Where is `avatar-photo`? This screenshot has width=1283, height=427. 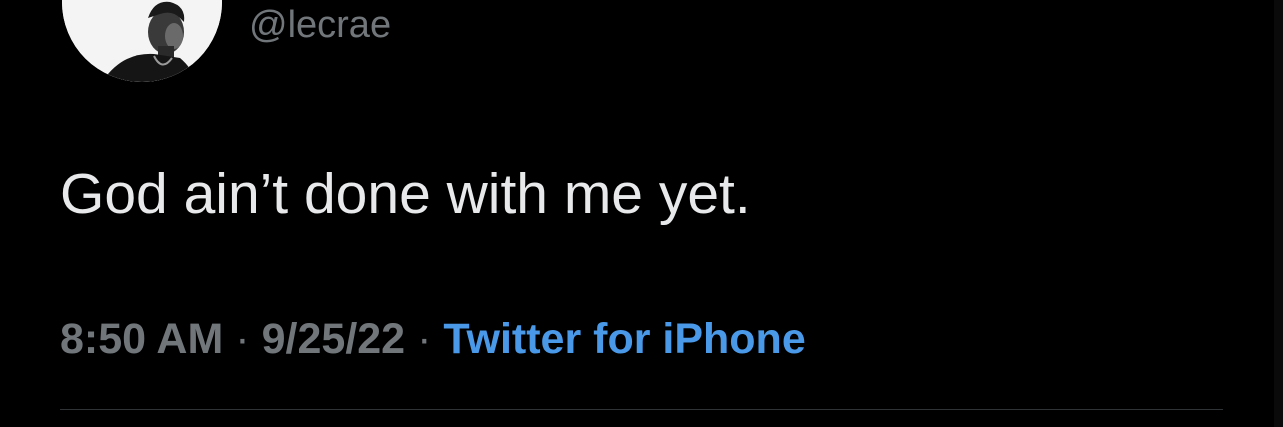 avatar-photo is located at coordinates (142, 41).